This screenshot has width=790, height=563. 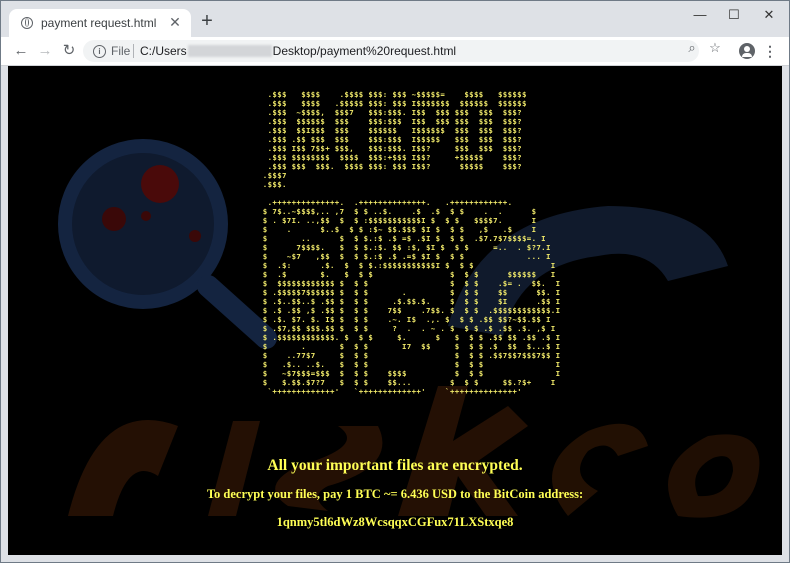 I want to click on close-window-button: ✕, so click(x=769, y=15).